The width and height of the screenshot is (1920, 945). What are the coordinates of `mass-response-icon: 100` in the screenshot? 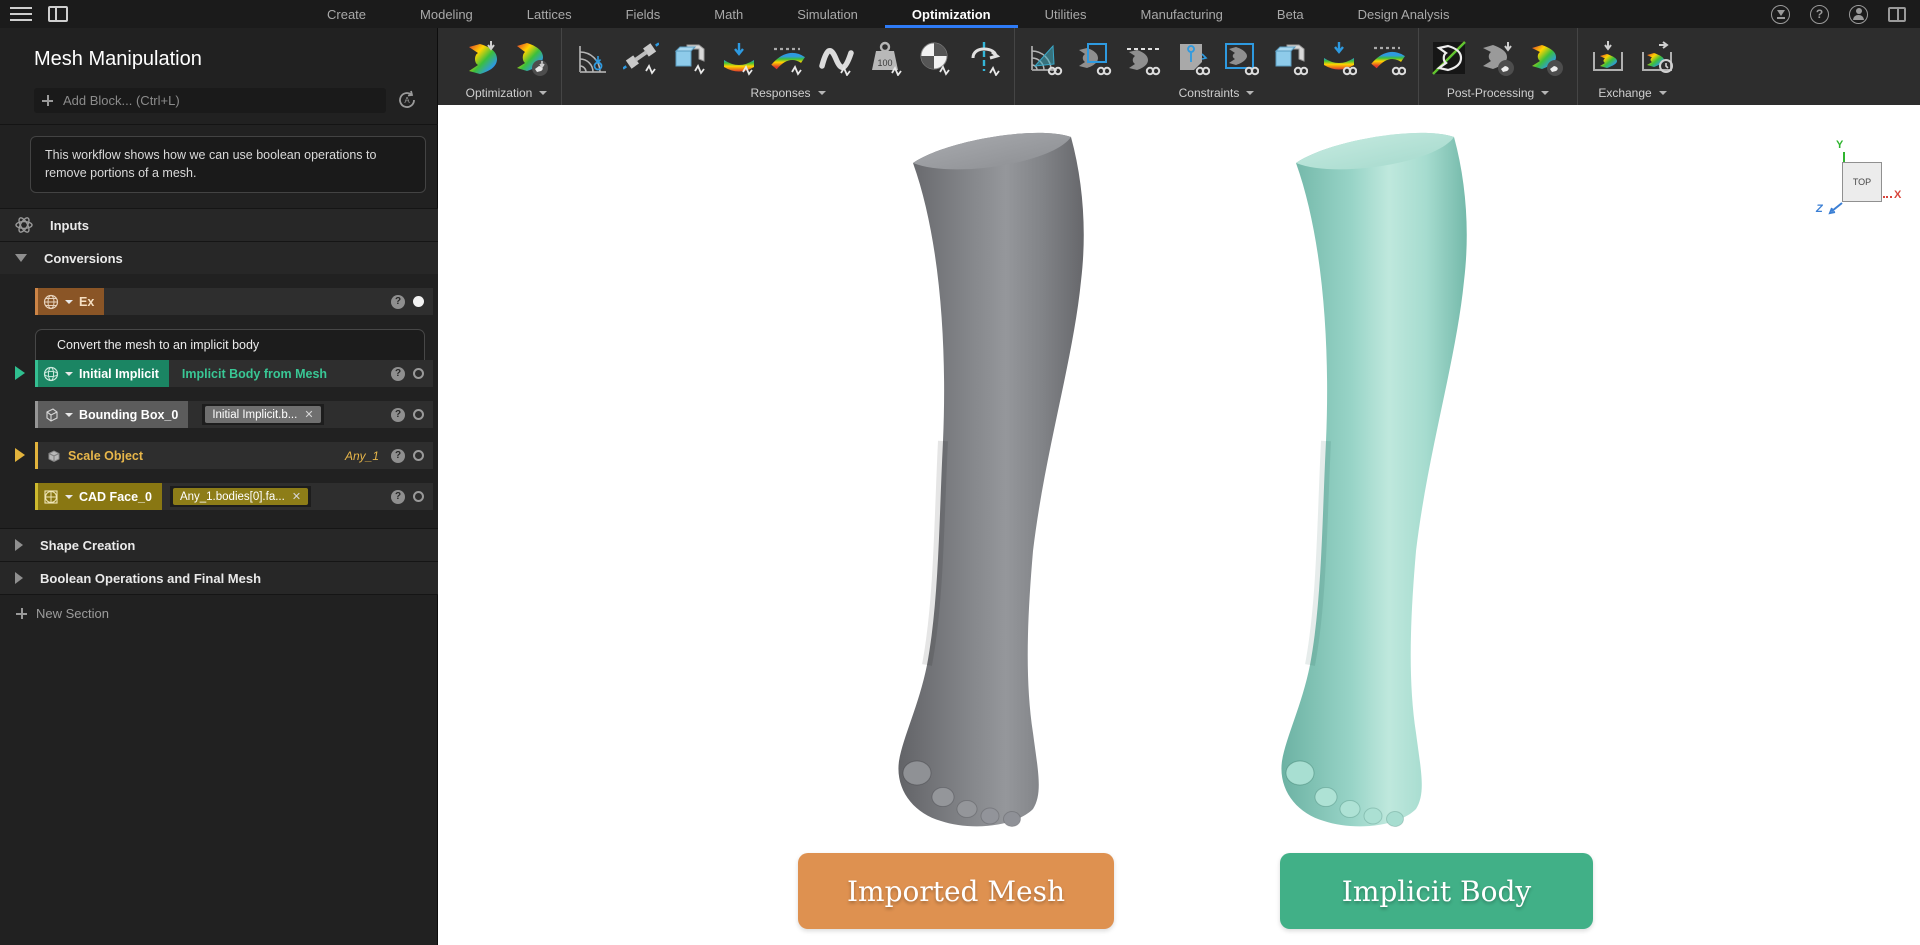 It's located at (886, 58).